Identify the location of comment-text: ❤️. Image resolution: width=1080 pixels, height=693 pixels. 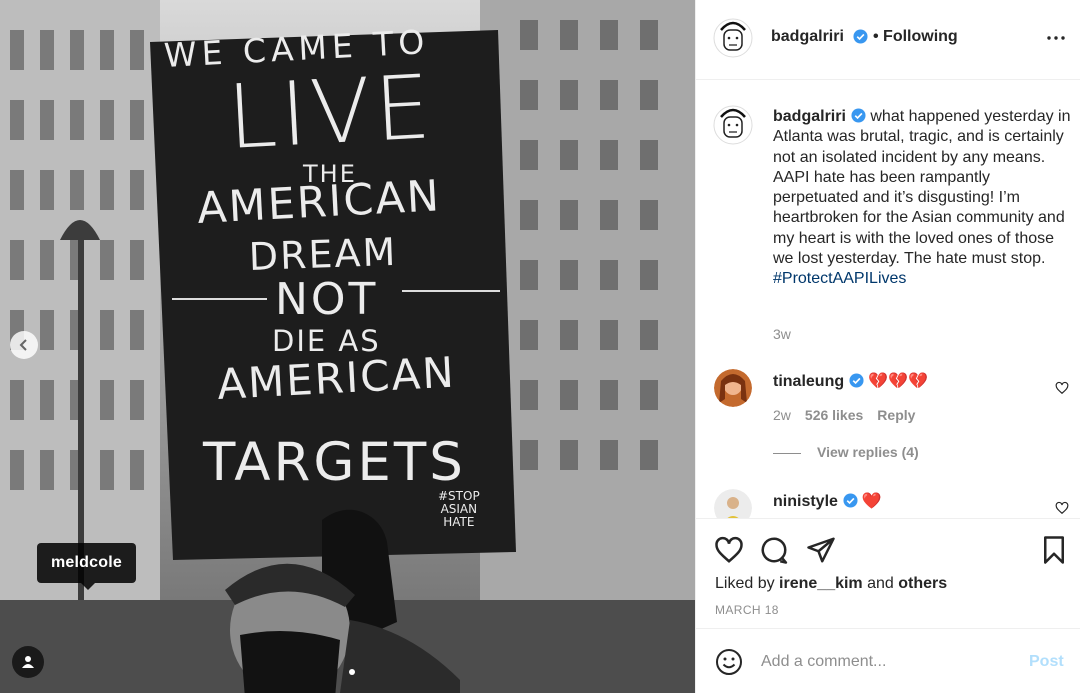
(871, 501).